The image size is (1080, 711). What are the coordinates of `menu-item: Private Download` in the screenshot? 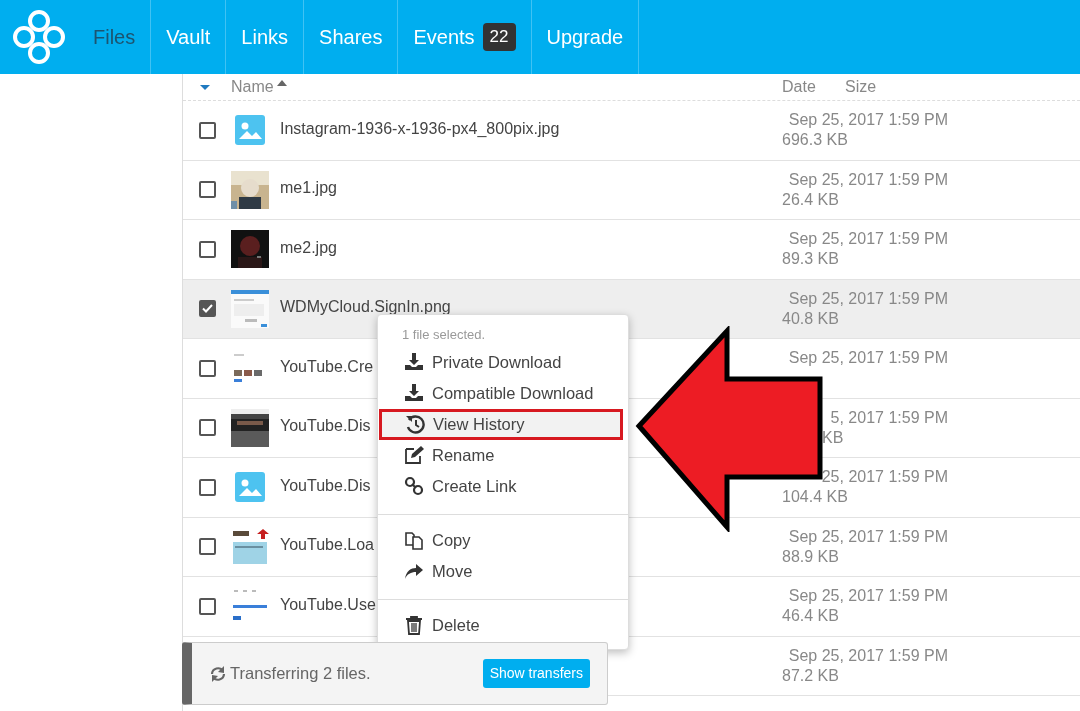 It's located at (503, 362).